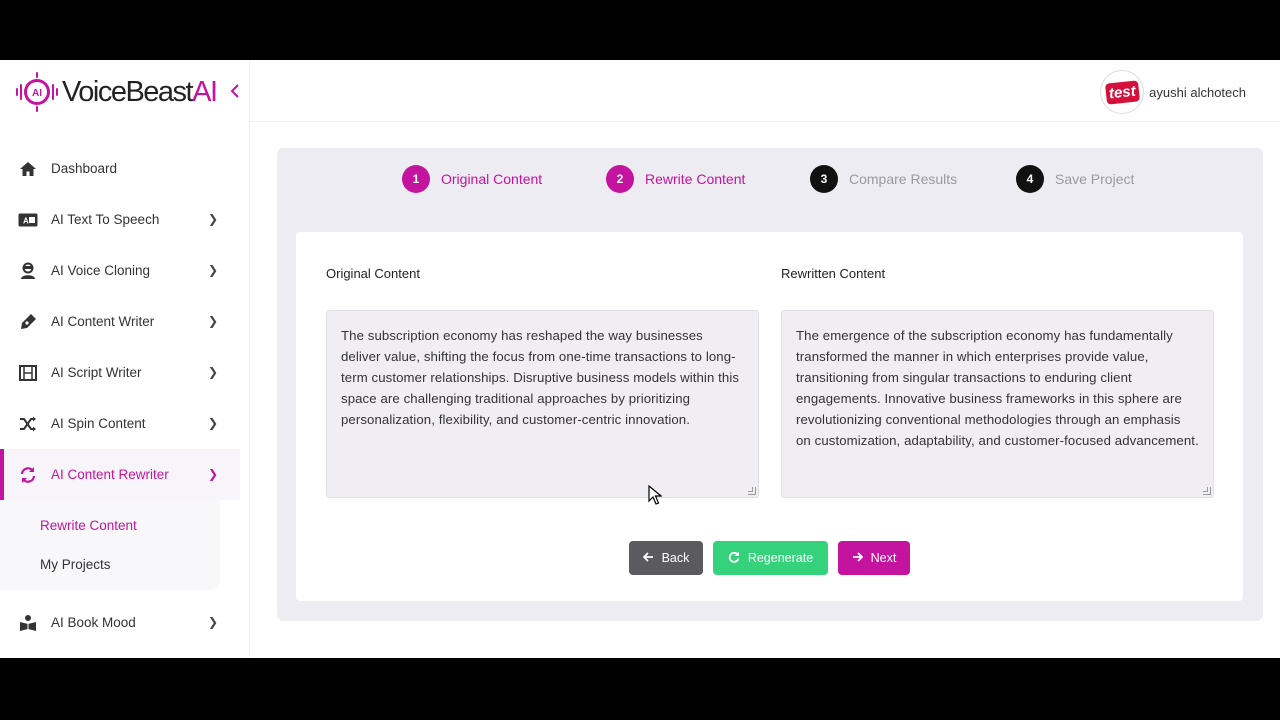  Describe the element at coordinates (125, 168) in the screenshot. I see `sidebar-item-dashboard: Dashboard` at that location.